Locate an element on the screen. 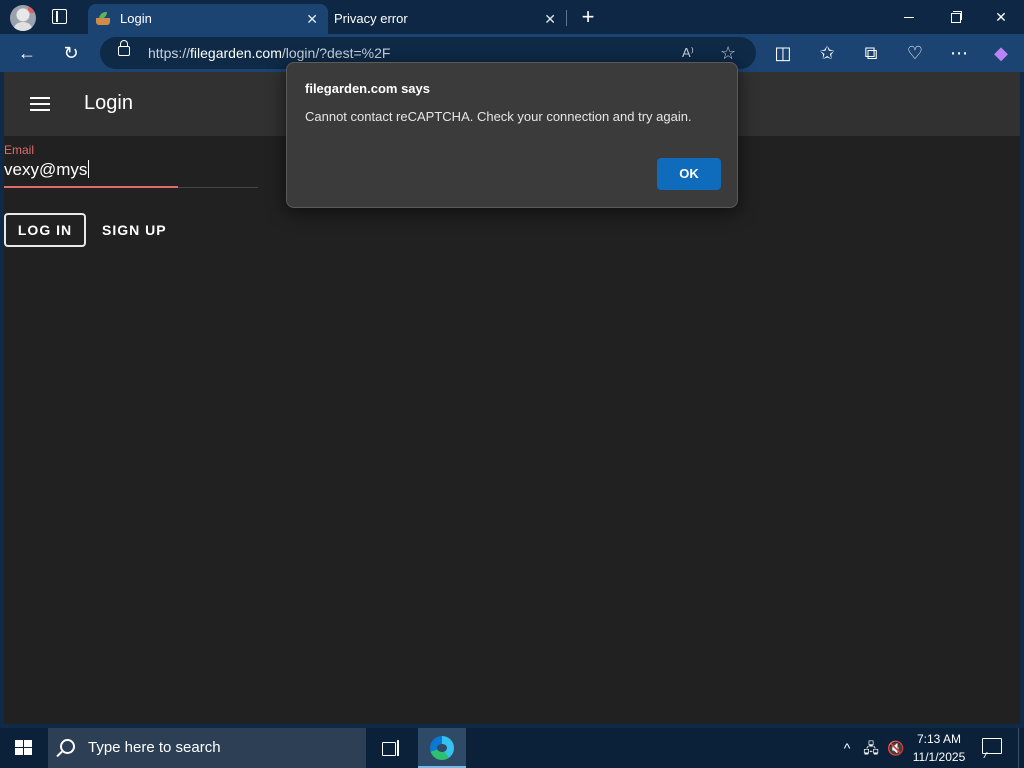 The height and width of the screenshot is (768, 1024). menu-icon is located at coordinates (40, 104).